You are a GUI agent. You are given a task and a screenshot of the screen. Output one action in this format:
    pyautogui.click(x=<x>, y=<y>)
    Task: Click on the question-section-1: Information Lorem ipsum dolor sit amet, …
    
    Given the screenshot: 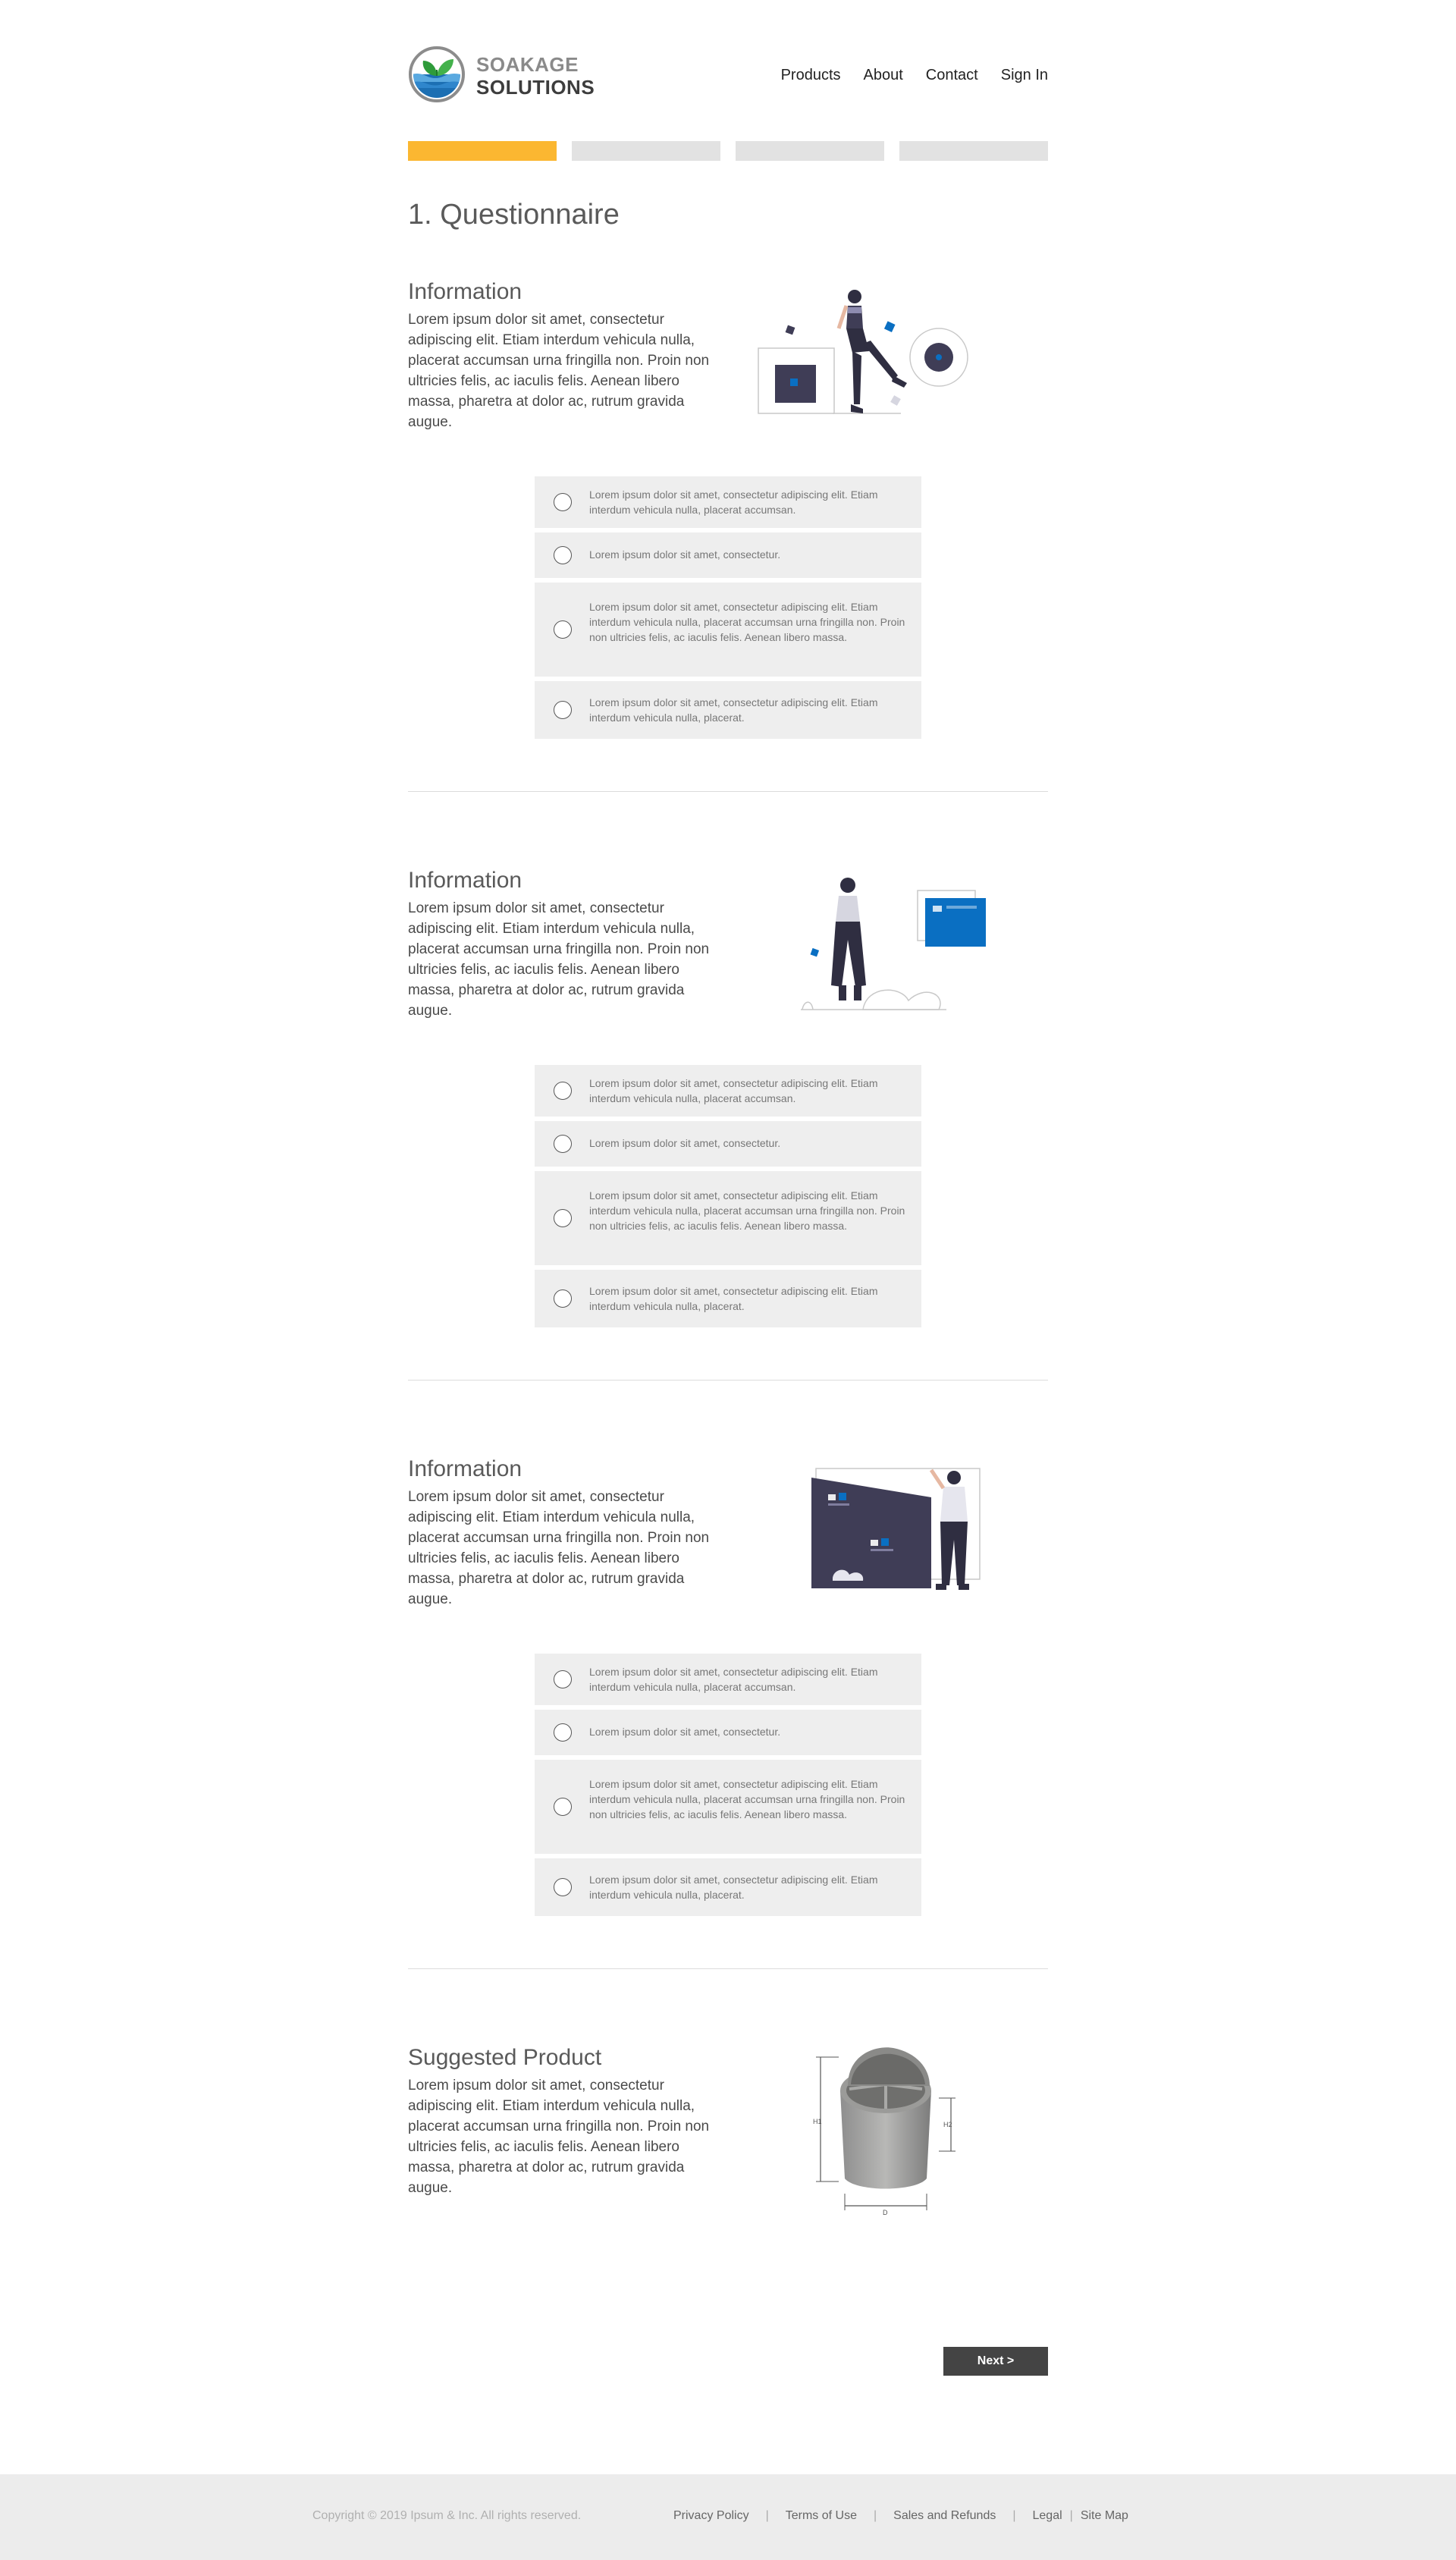 What is the action you would take?
    pyautogui.click(x=728, y=535)
    